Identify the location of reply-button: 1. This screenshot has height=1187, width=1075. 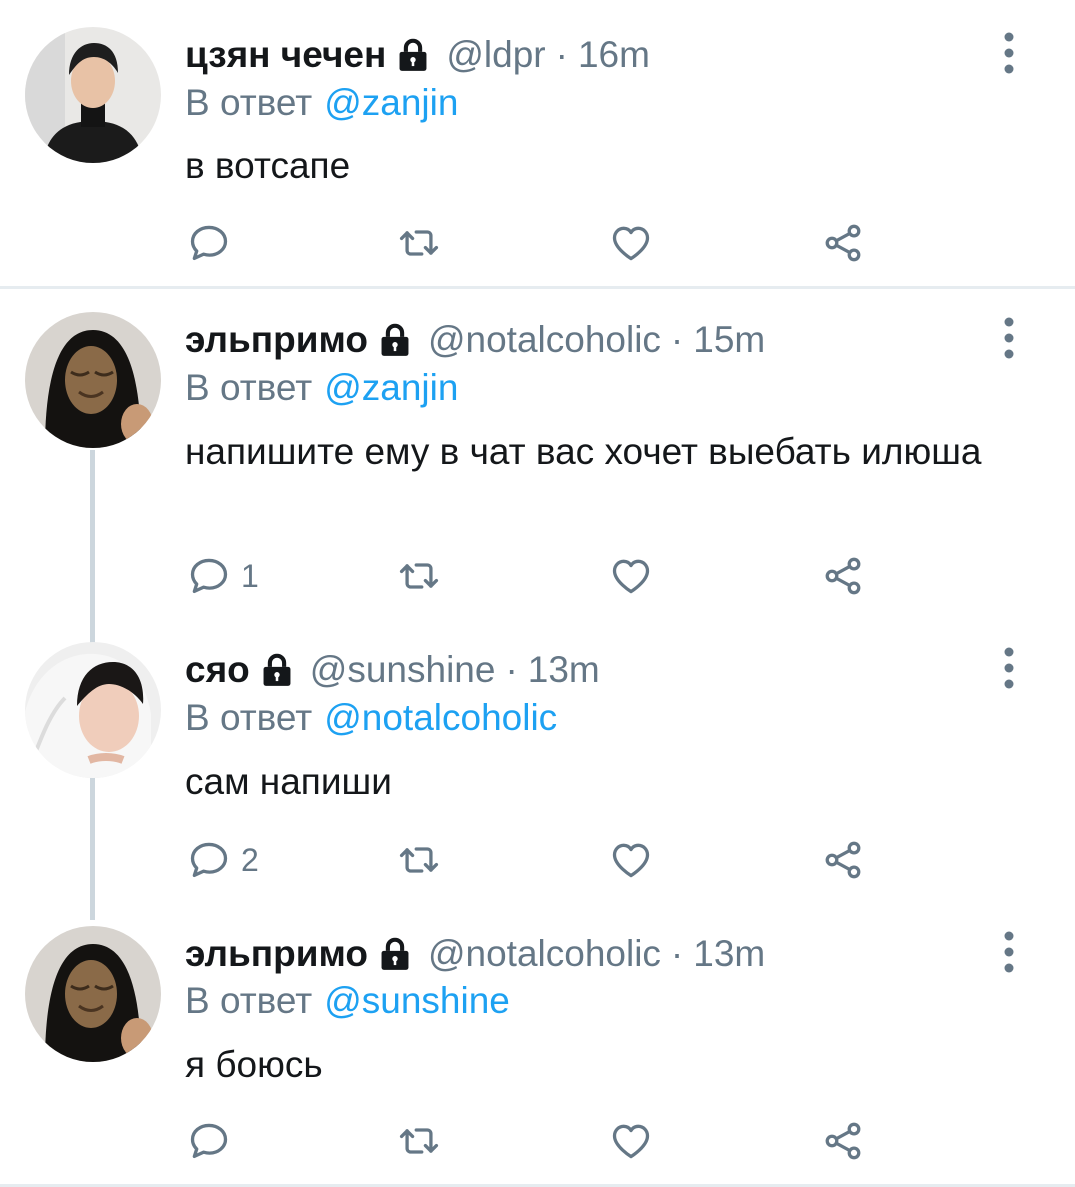
(223, 576).